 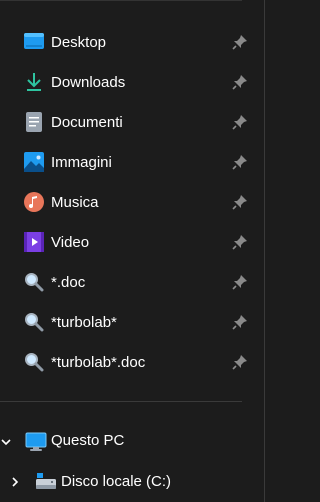 What do you see at coordinates (6, 441) in the screenshot?
I see `chevron-down-icon` at bounding box center [6, 441].